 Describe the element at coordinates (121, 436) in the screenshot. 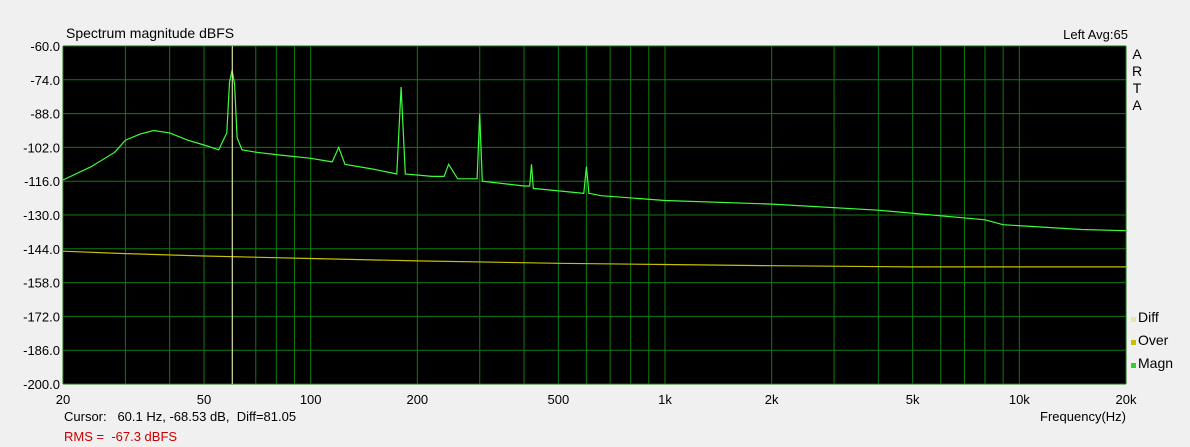

I see `rms-readout: RMS = -67.3 dBFS` at that location.